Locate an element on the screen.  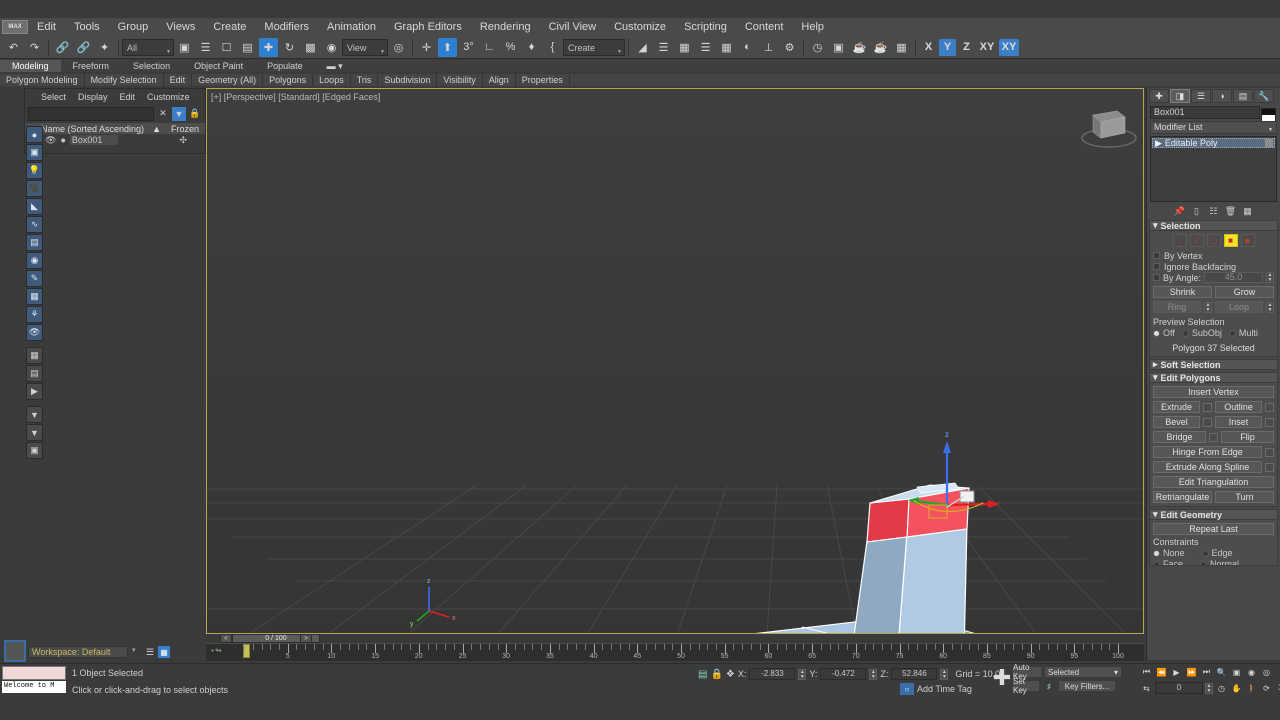
ribbon-btn-polygons: Polygons is located at coordinates (288, 80).